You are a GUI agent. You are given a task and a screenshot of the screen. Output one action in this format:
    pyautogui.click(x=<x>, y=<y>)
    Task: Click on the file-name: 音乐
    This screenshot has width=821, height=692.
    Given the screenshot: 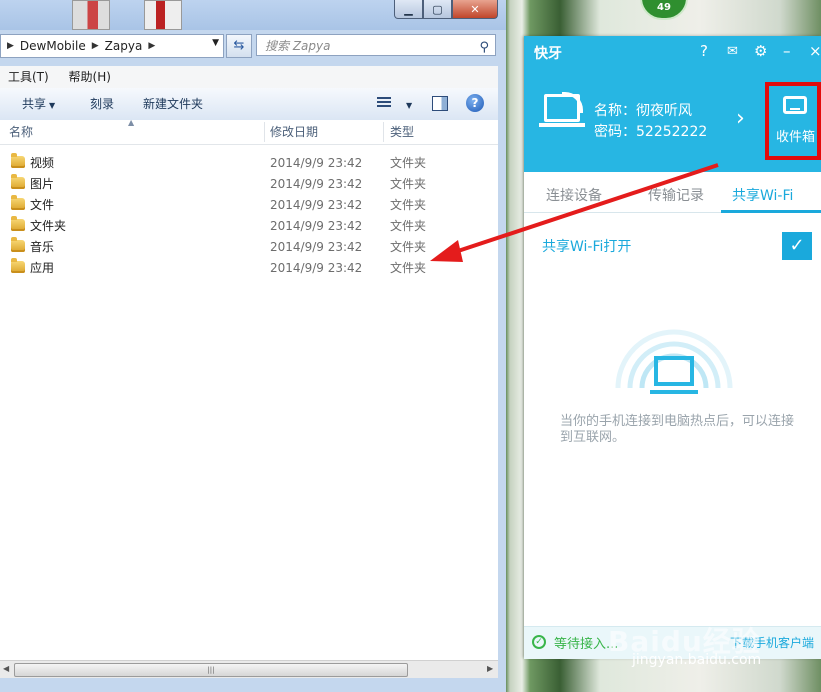 What is the action you would take?
    pyautogui.click(x=42, y=247)
    